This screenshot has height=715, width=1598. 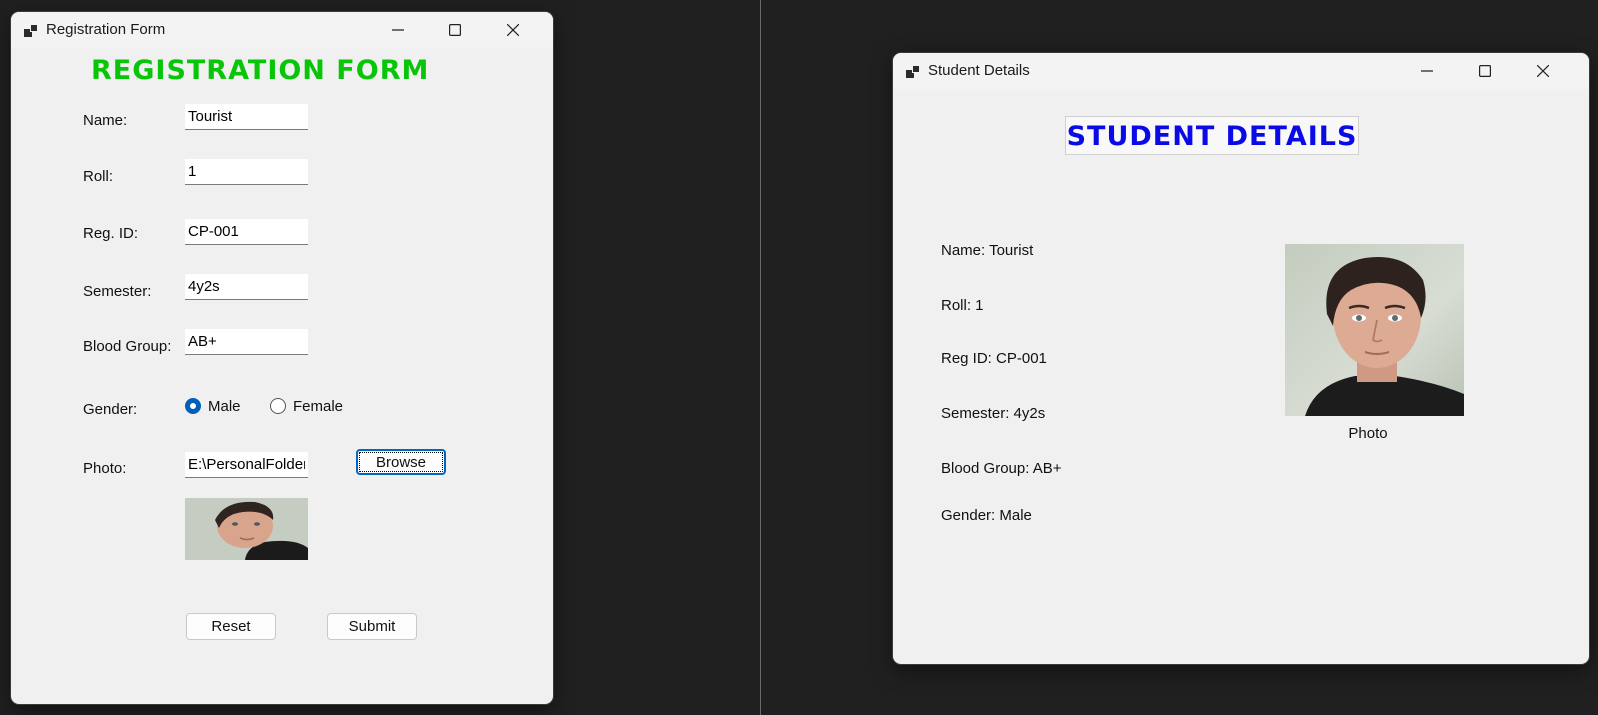 What do you see at coordinates (246, 117) in the screenshot?
I see `name-input` at bounding box center [246, 117].